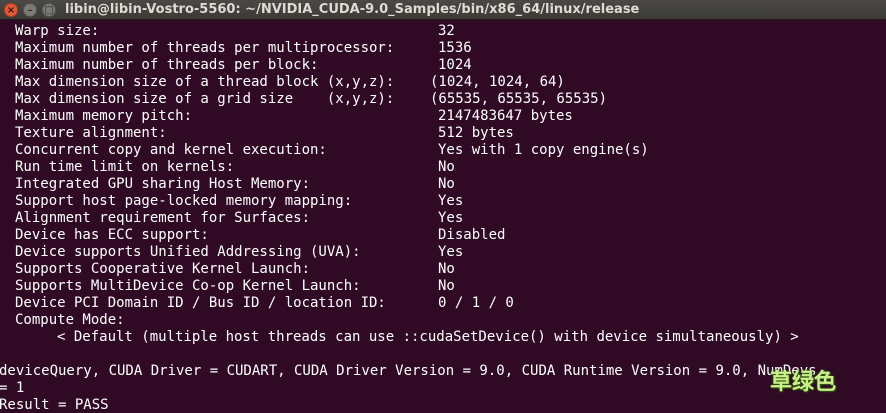  I want to click on property-label: Warp size:, so click(57, 31).